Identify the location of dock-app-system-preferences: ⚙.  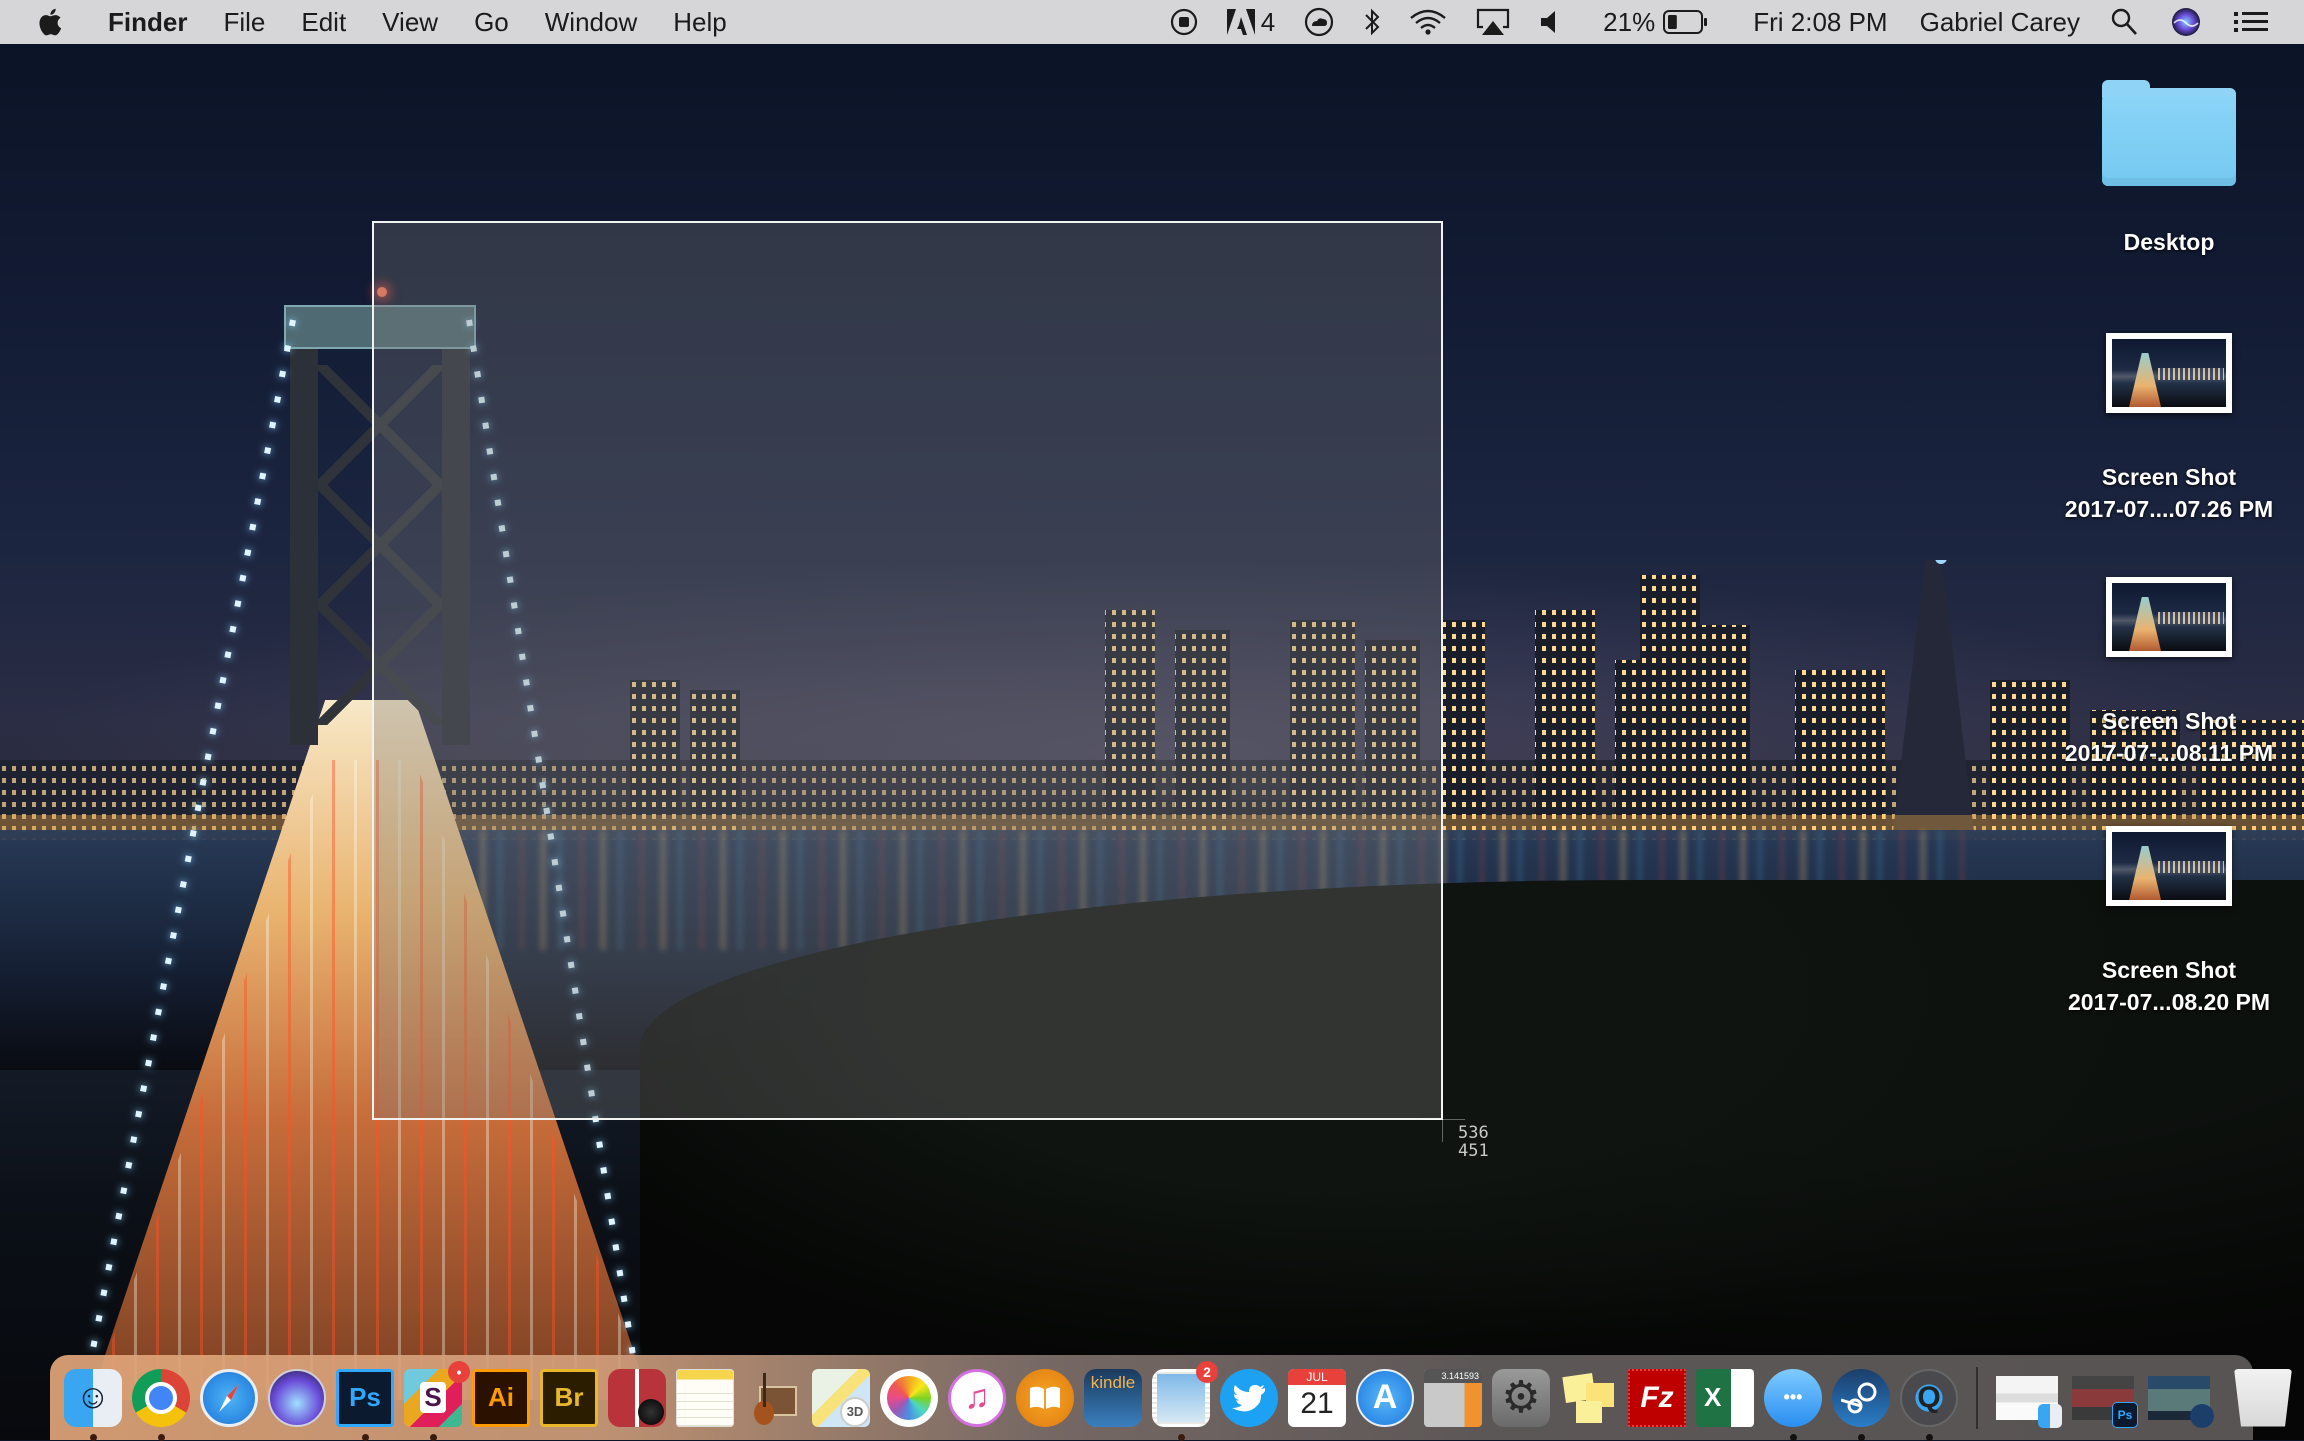
(1521, 1397).